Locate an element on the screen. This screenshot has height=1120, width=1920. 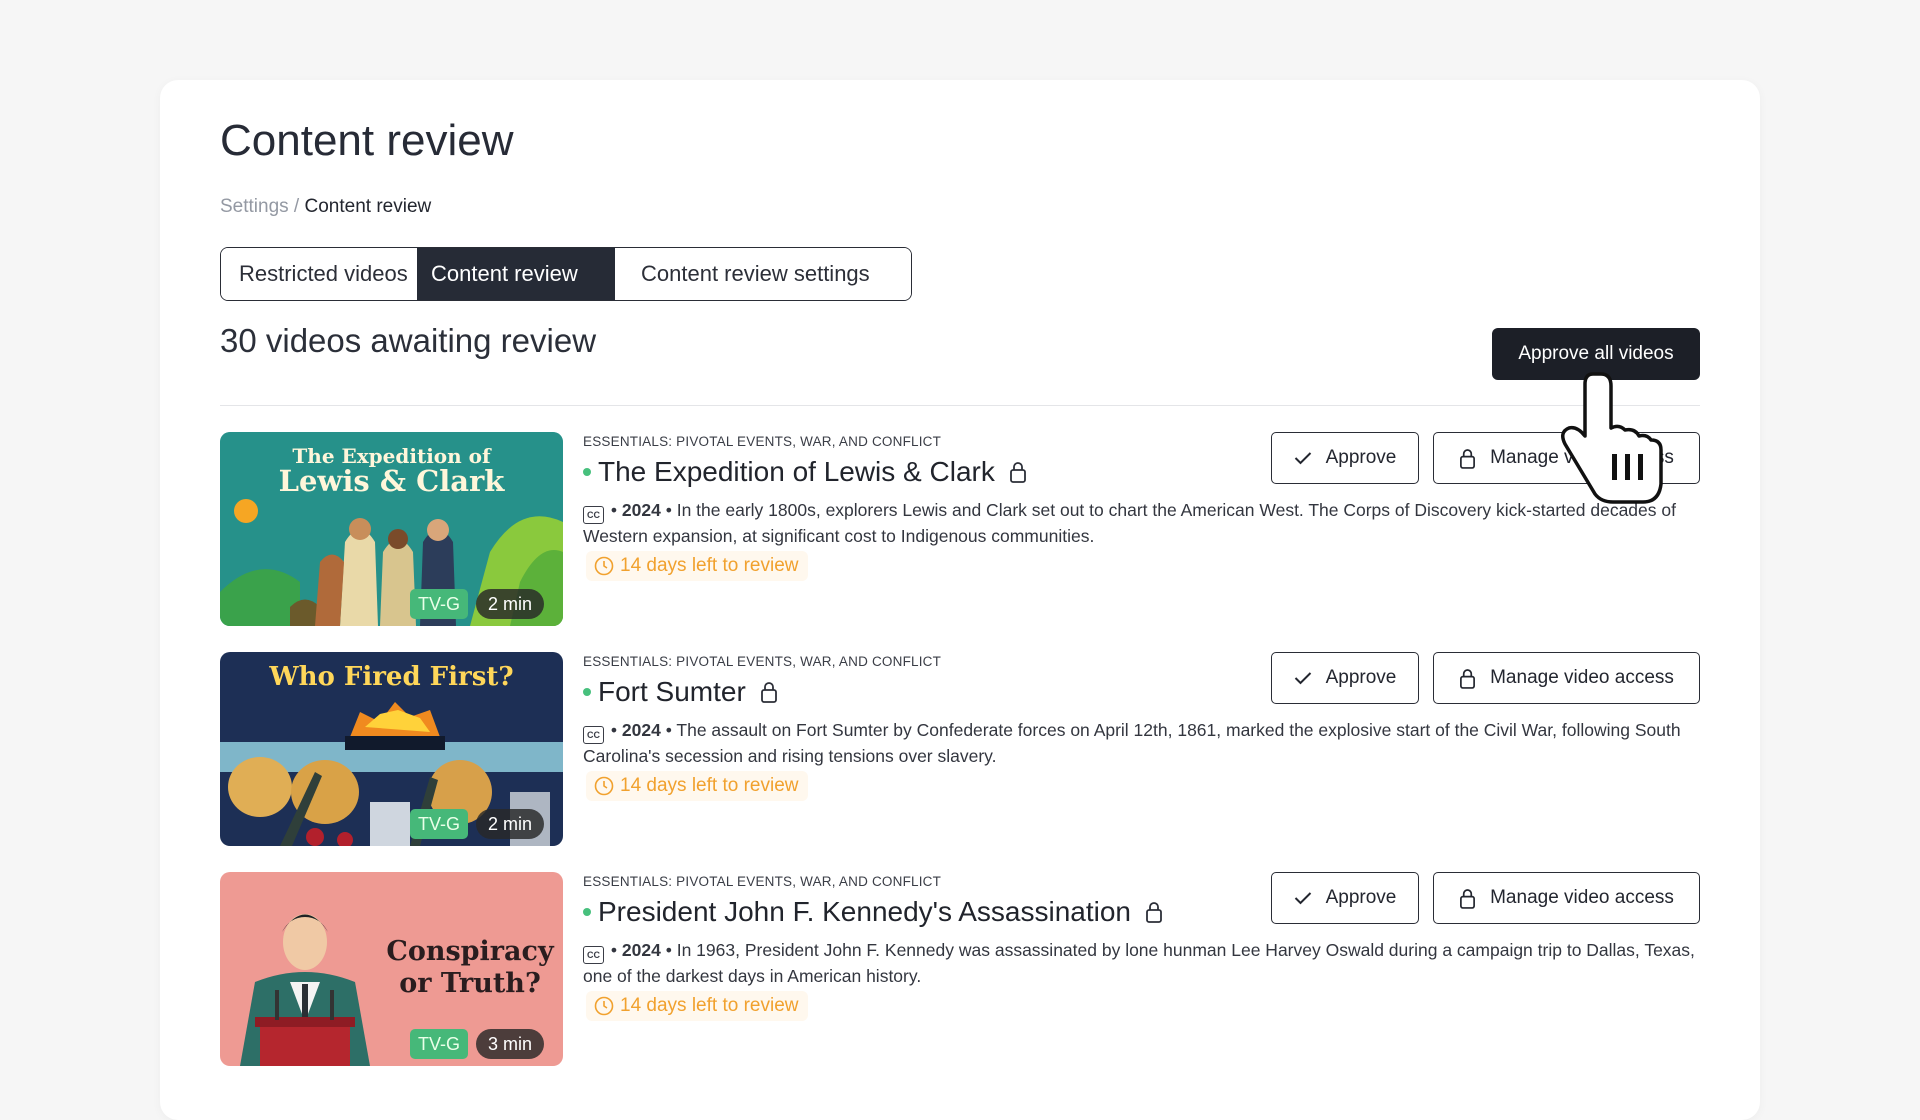
thumbnail-title-line2: or Truth? is located at coordinates (470, 983).